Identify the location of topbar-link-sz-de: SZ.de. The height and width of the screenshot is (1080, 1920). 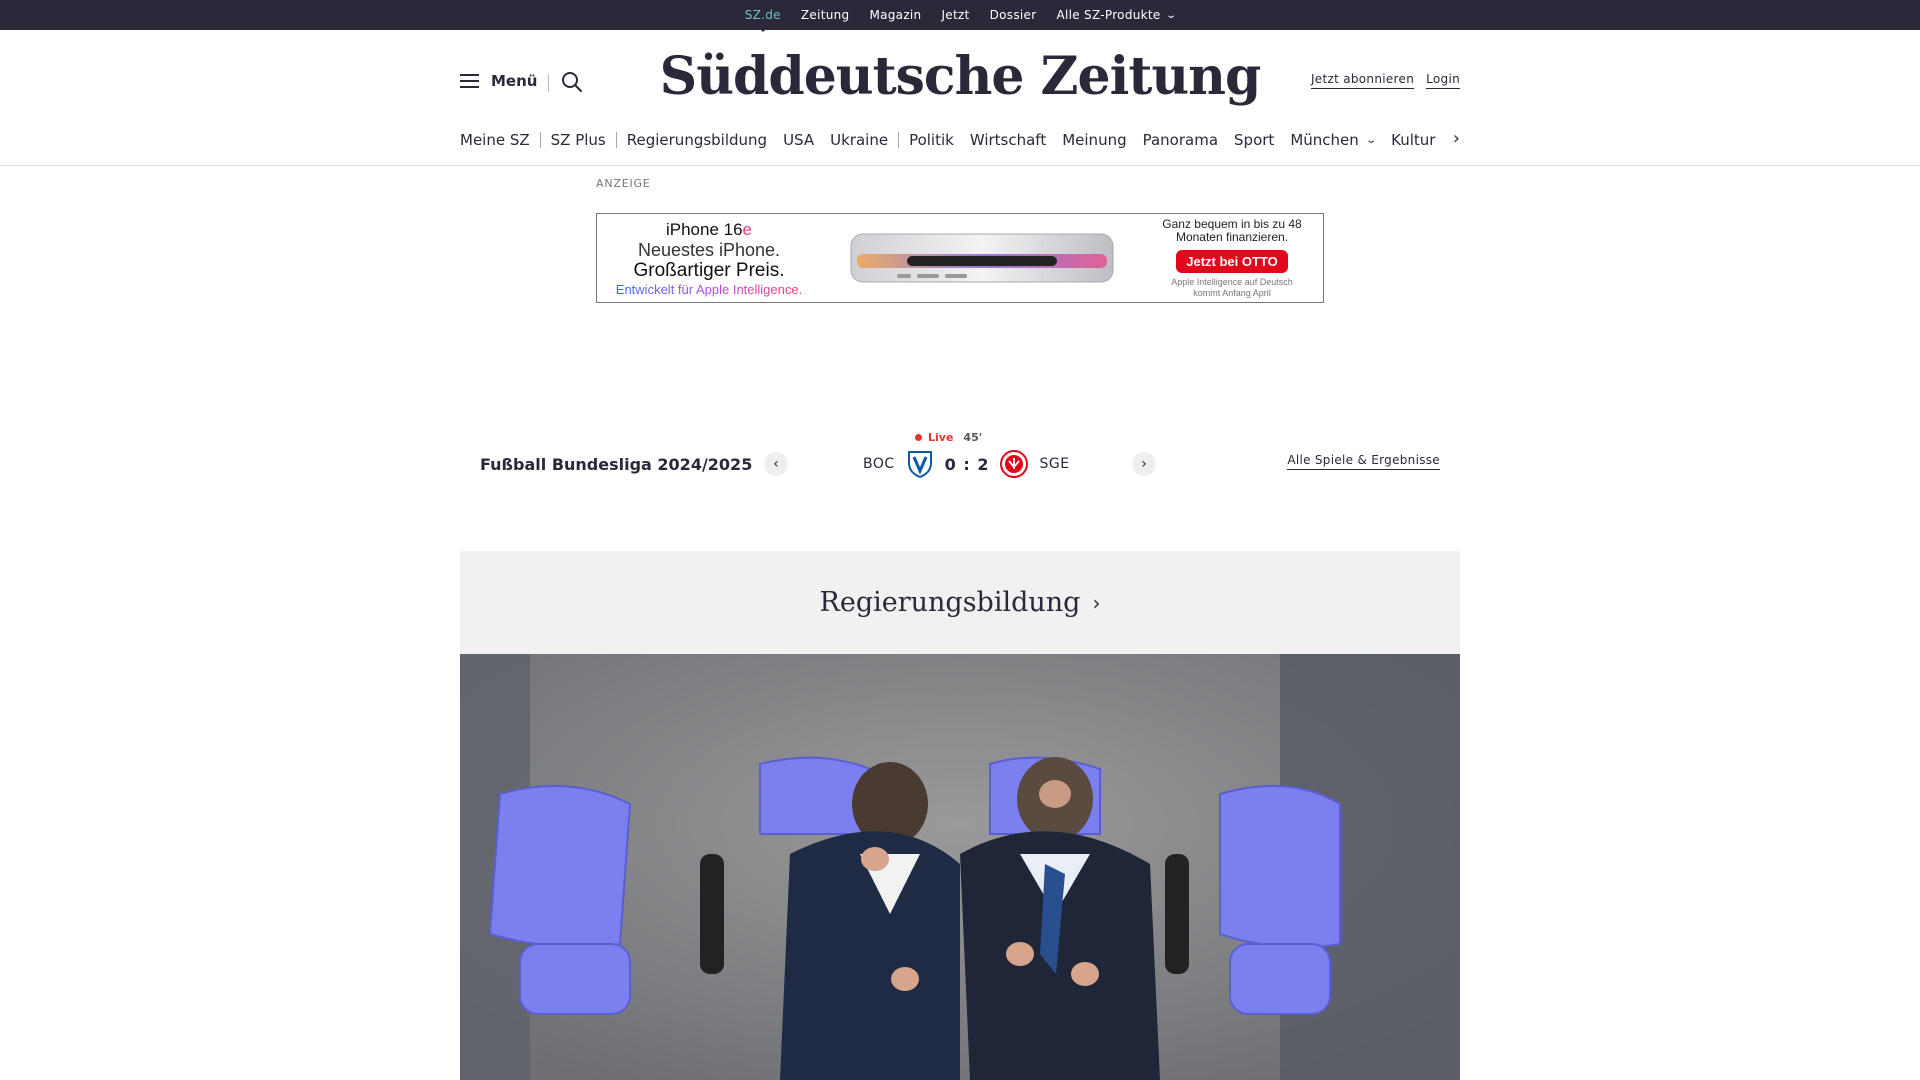
(763, 15).